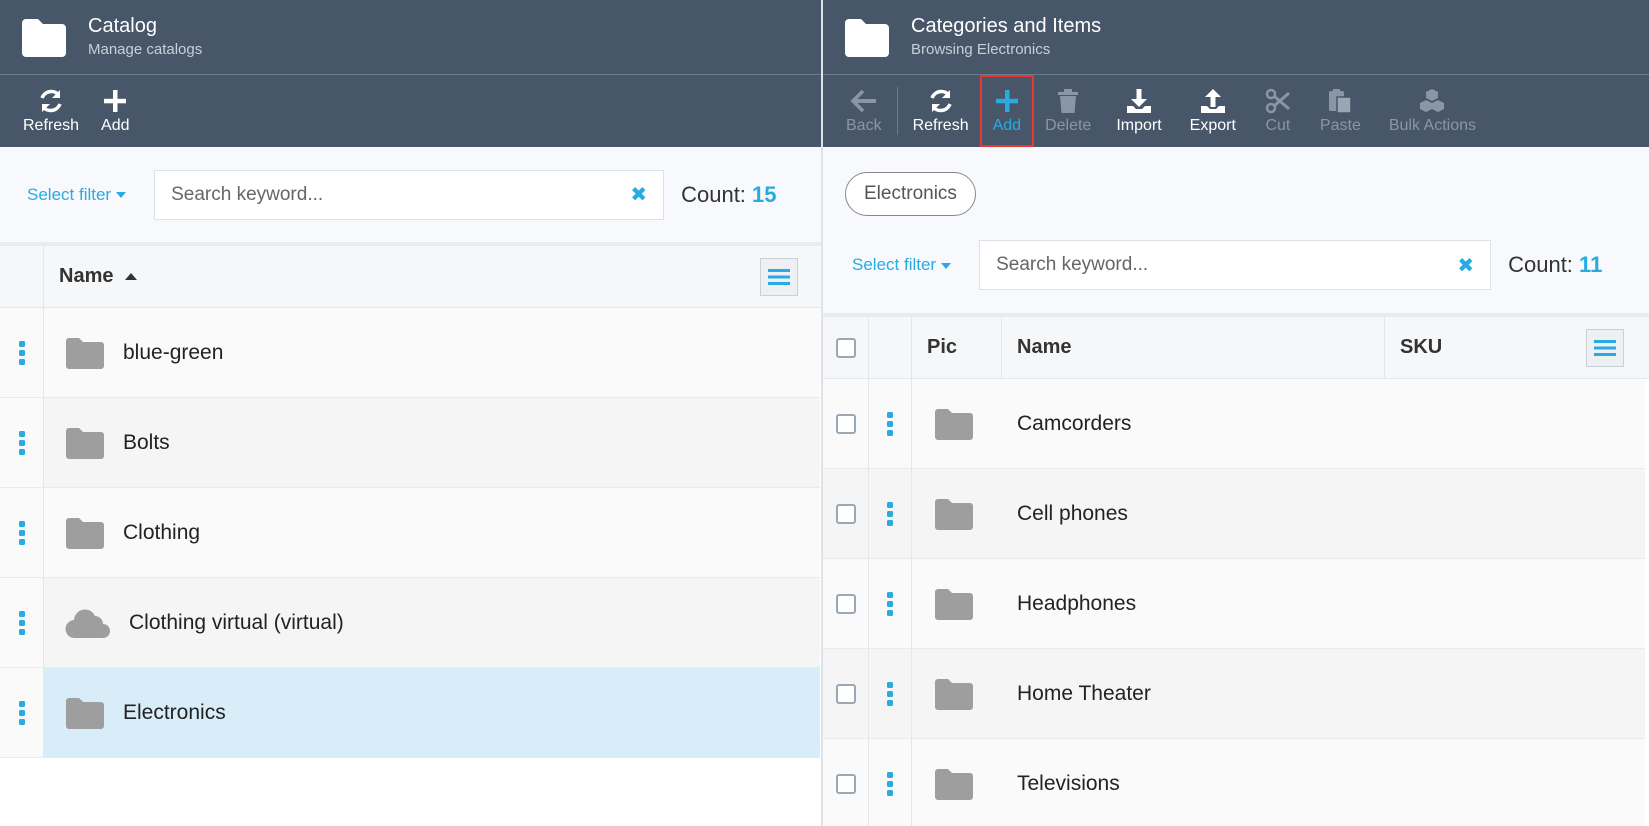  Describe the element at coordinates (946, 265) in the screenshot. I see `caret-down-icon` at that location.